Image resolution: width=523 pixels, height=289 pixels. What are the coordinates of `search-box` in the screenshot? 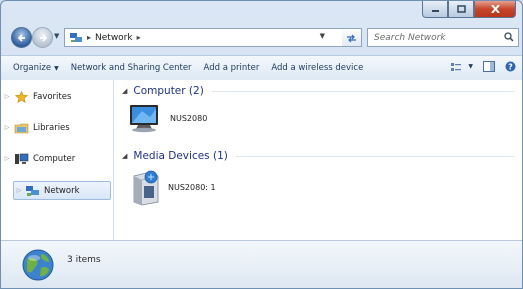 It's located at (443, 37).